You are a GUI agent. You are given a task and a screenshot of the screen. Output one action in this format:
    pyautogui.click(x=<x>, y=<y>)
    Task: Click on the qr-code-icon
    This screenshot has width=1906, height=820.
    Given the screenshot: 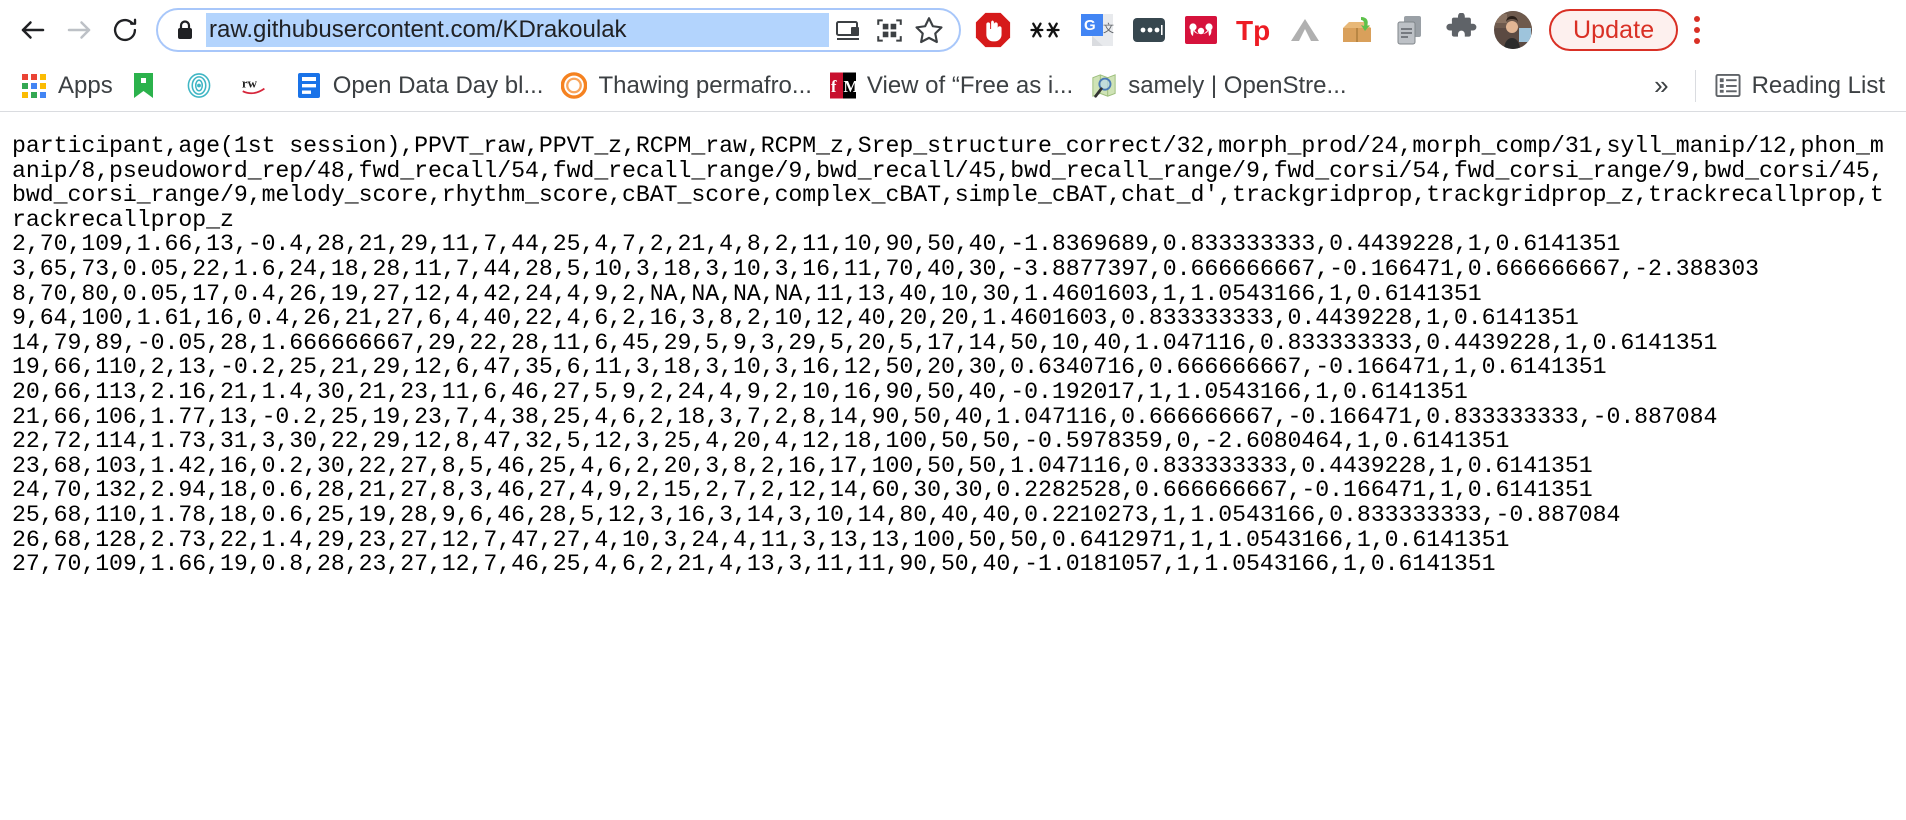 What is the action you would take?
    pyautogui.click(x=889, y=30)
    